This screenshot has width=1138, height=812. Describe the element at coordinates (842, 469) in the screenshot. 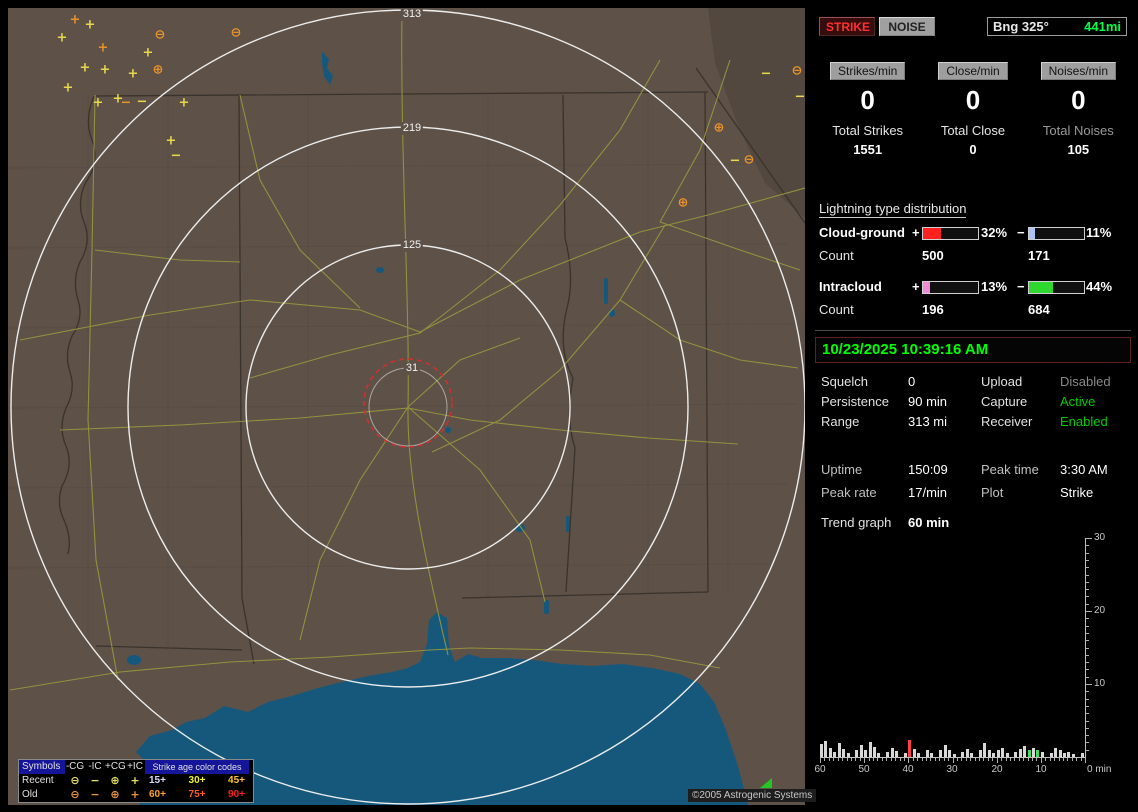

I see `uptime-label: Uptime` at that location.